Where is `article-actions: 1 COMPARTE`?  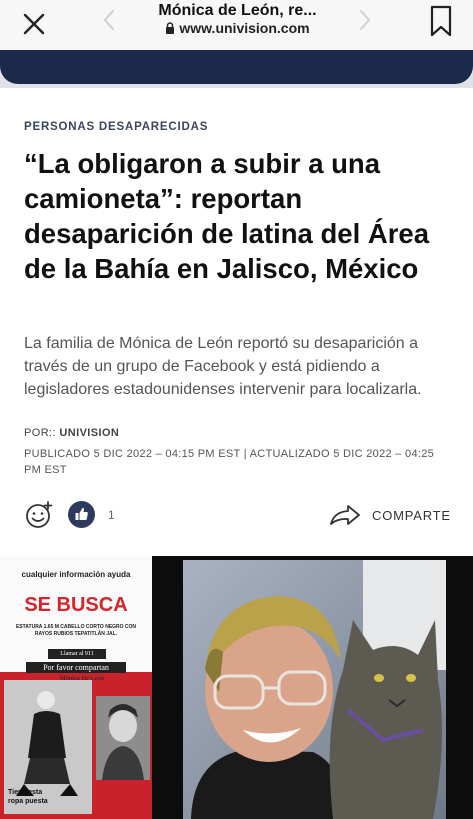 article-actions: 1 COMPARTE is located at coordinates (236, 516).